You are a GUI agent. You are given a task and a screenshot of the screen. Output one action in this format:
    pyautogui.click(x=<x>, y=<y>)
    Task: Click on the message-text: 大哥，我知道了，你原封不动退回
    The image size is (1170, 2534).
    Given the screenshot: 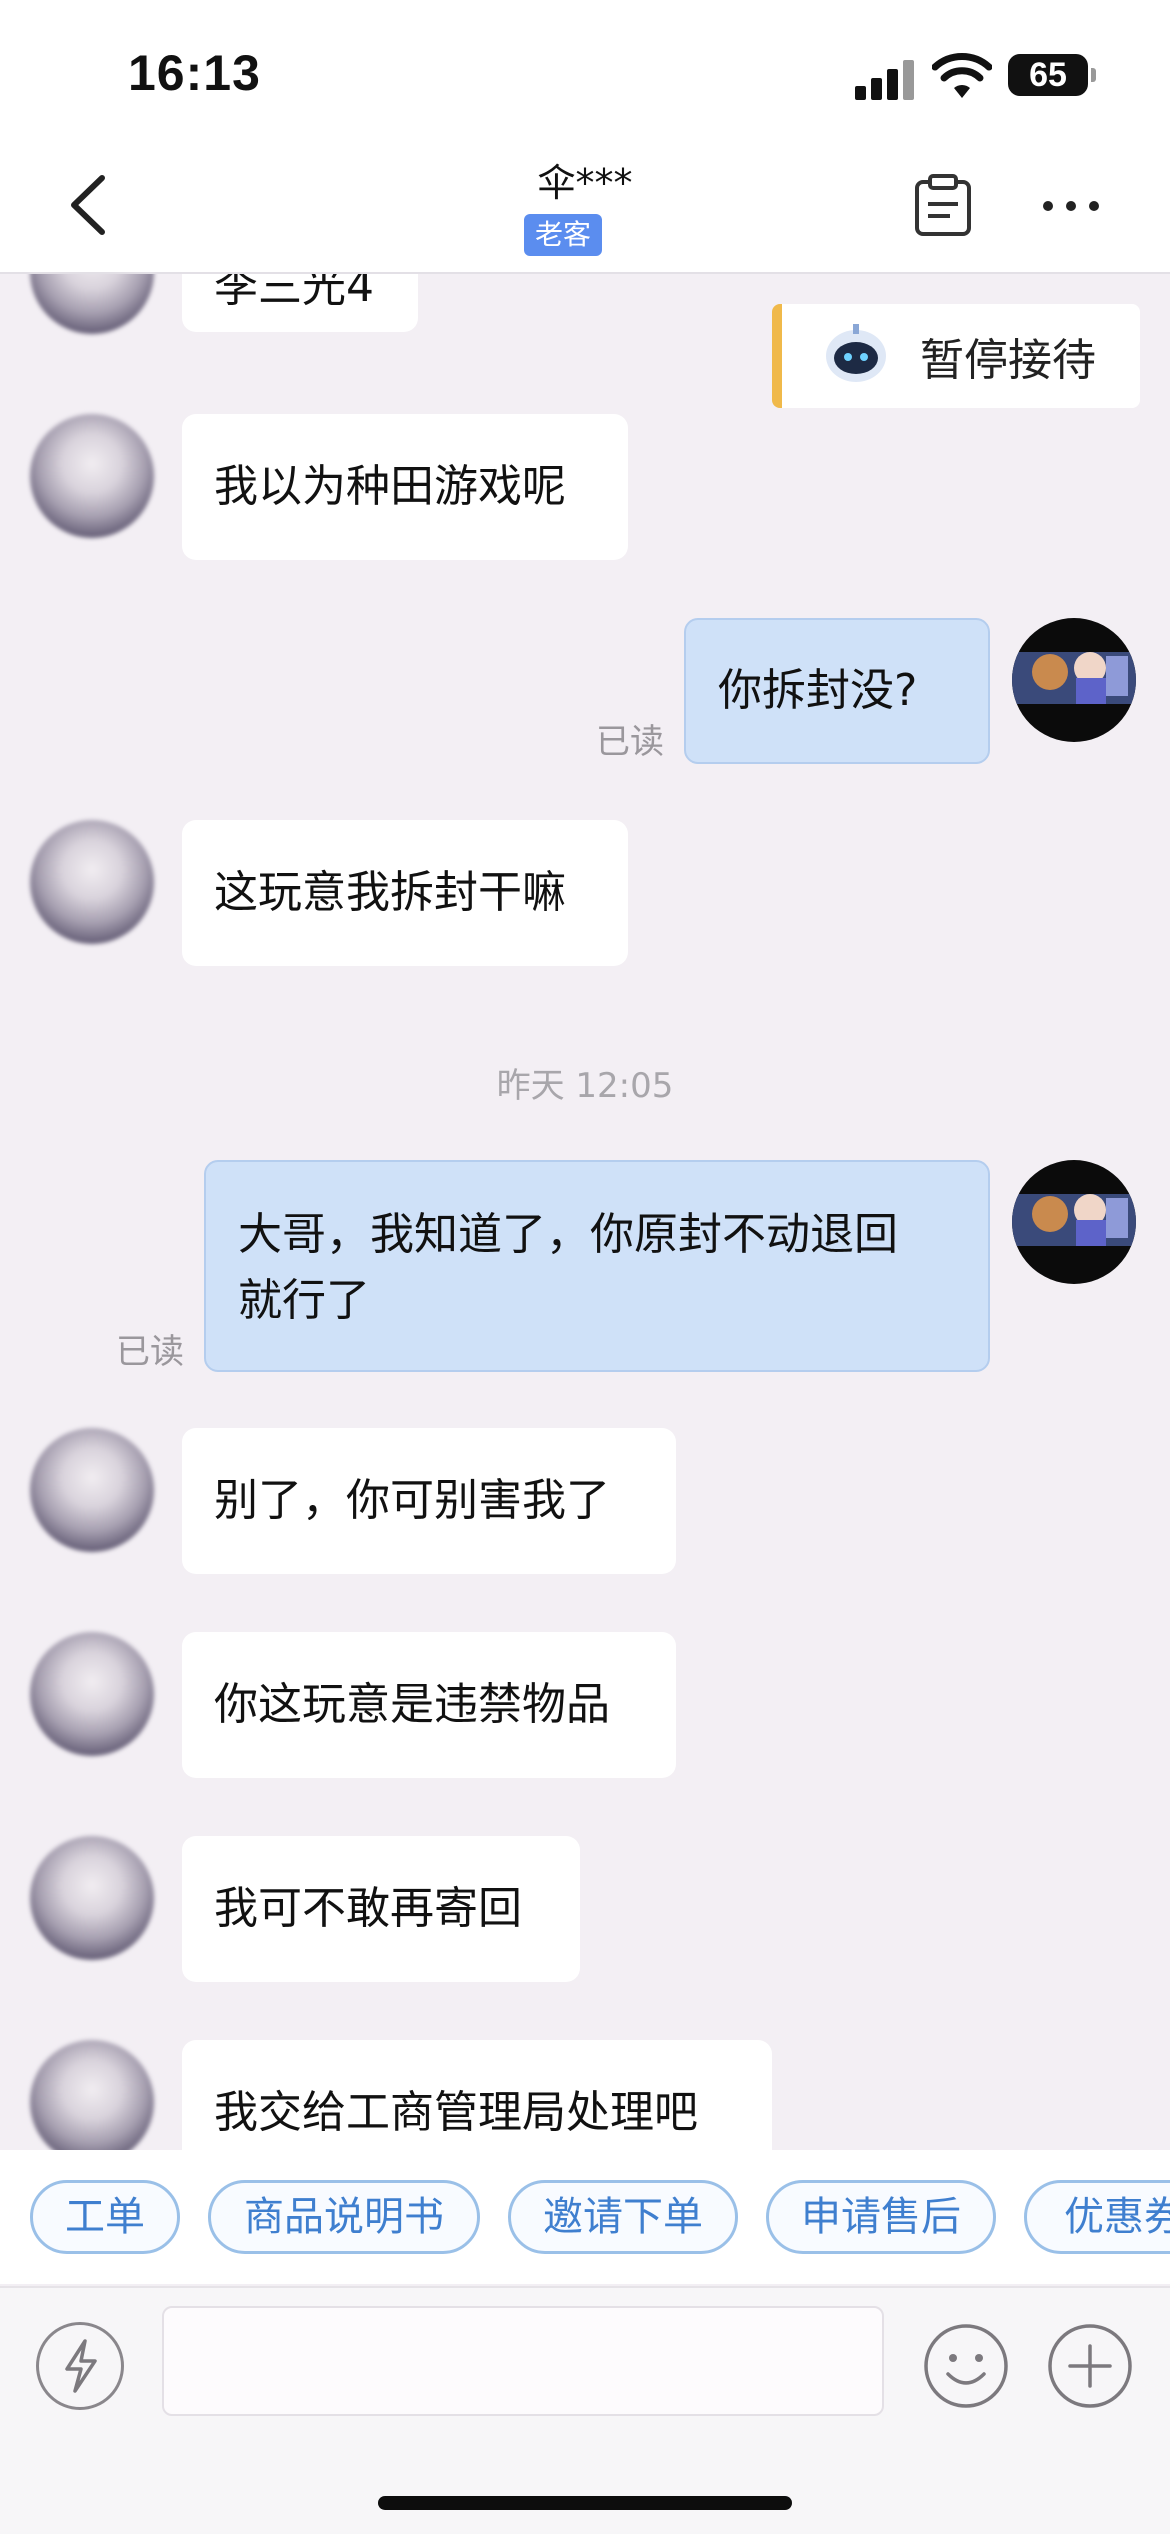 What is the action you would take?
    pyautogui.click(x=568, y=1234)
    